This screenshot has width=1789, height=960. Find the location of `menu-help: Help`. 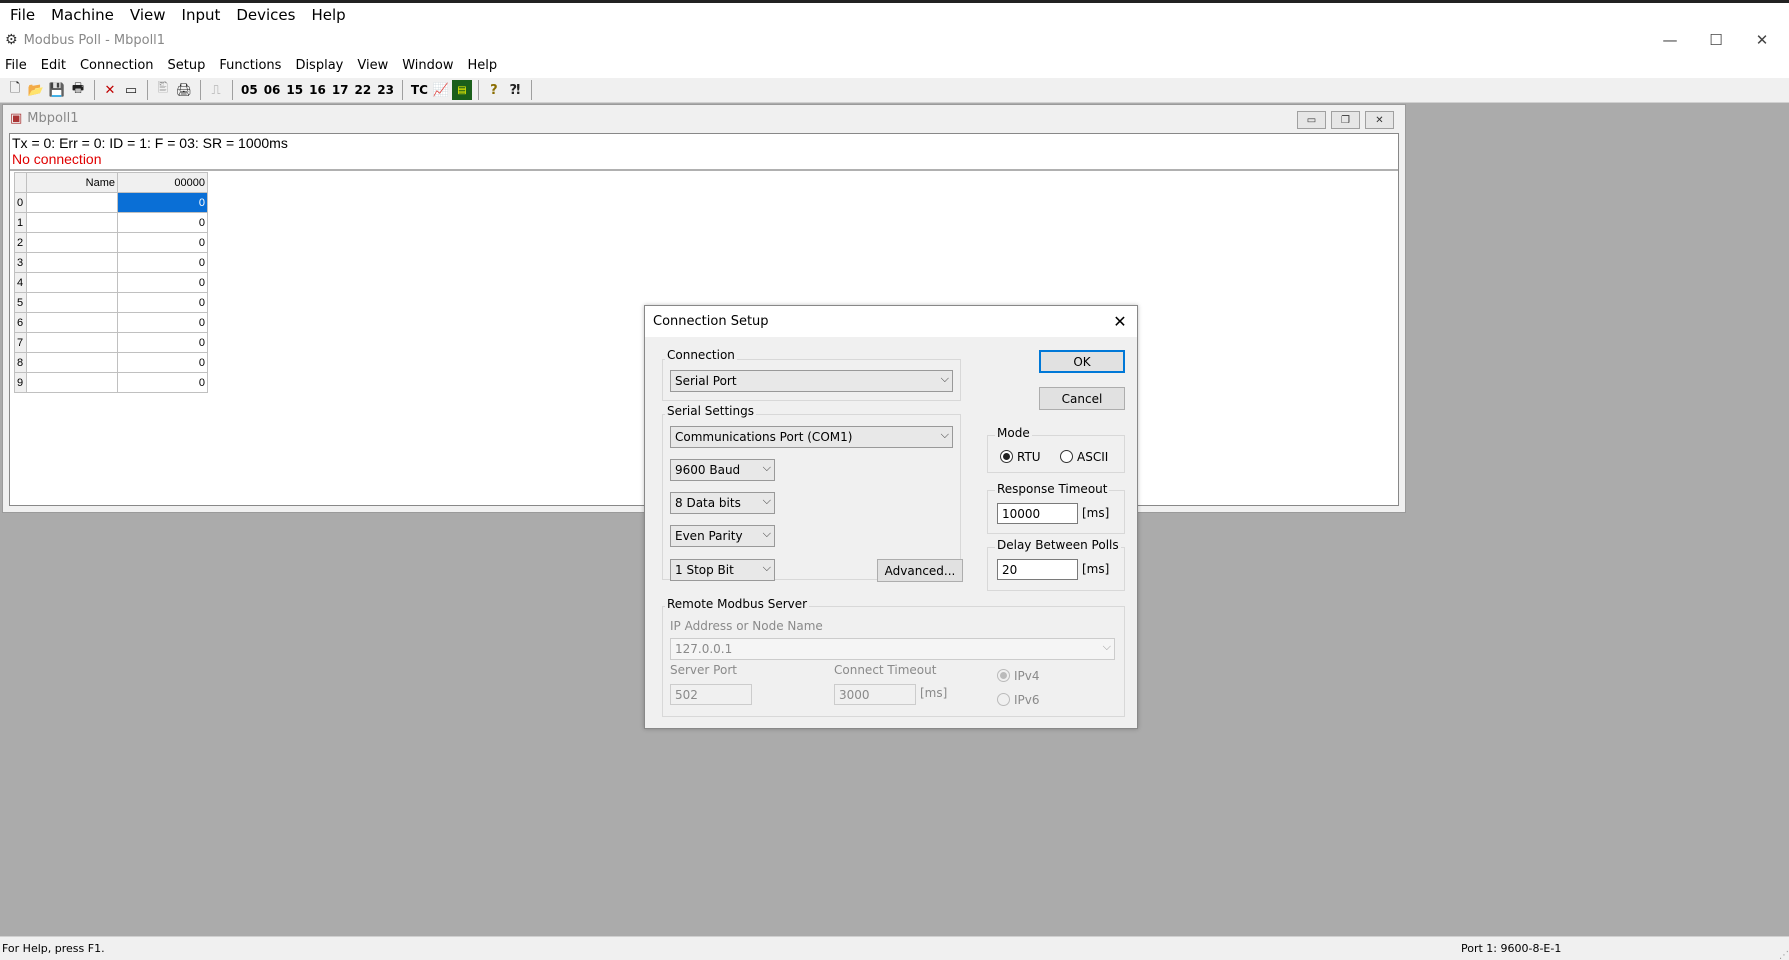

menu-help: Help is located at coordinates (482, 65).